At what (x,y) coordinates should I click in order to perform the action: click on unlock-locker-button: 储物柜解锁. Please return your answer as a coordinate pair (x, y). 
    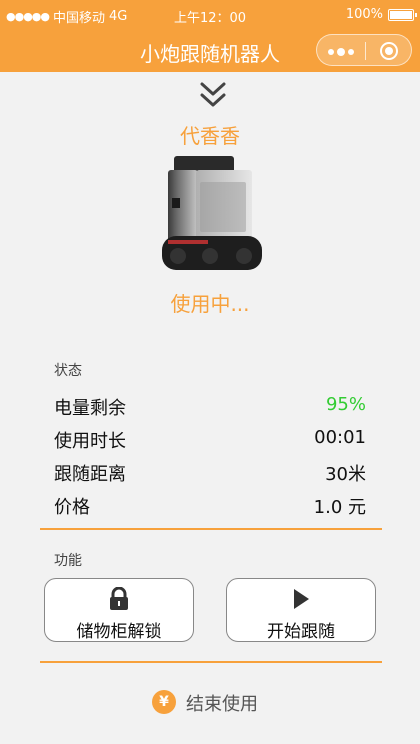
    Looking at the image, I should click on (119, 610).